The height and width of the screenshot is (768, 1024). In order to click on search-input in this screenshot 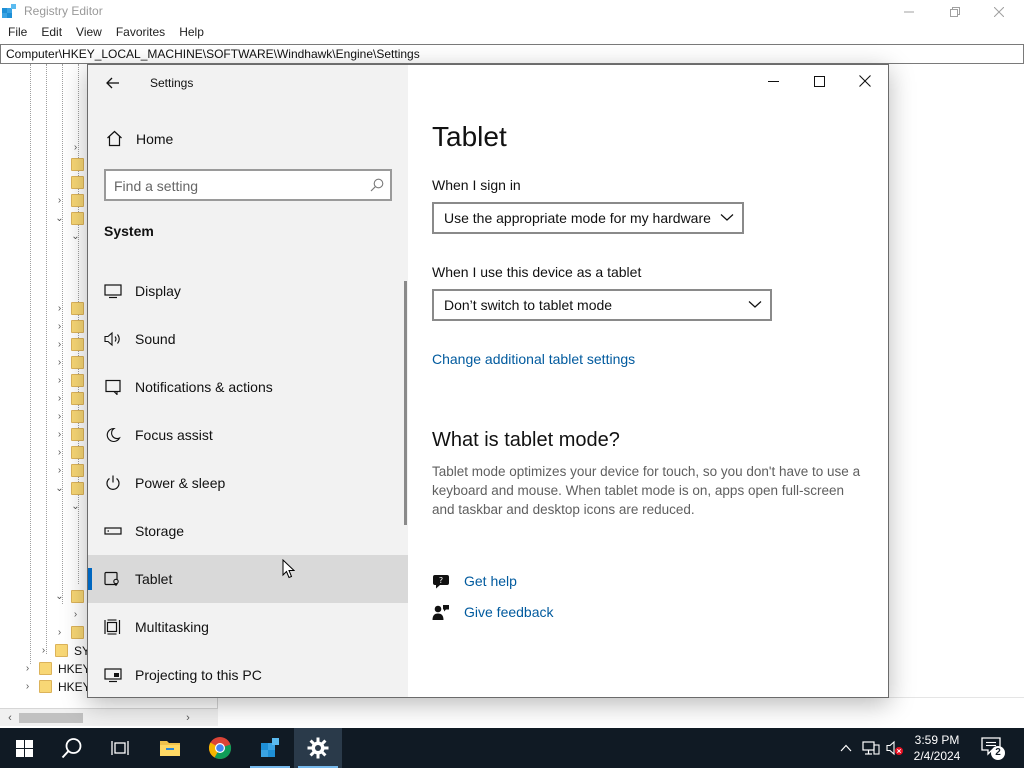, I will do `click(234, 186)`.